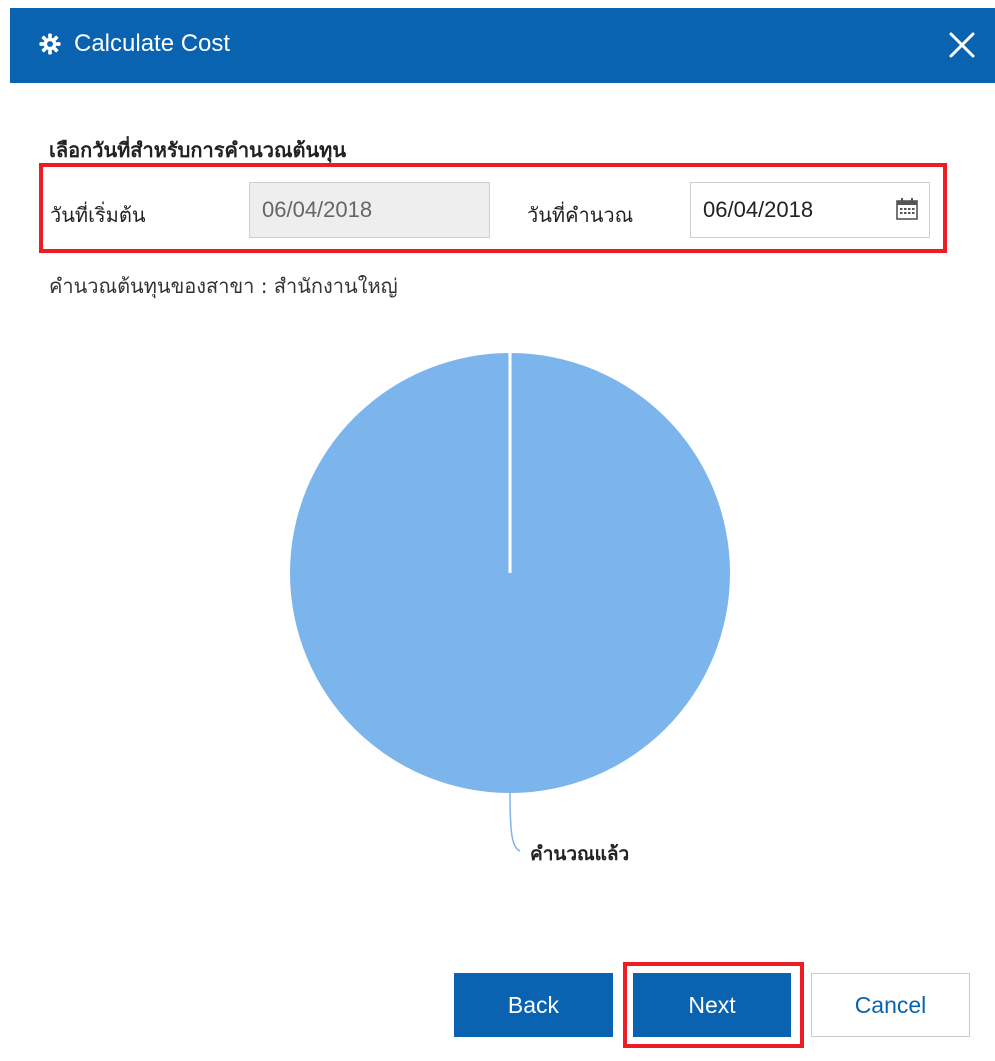 The width and height of the screenshot is (995, 1061). I want to click on dialog-title: Calculate Cost, so click(152, 43).